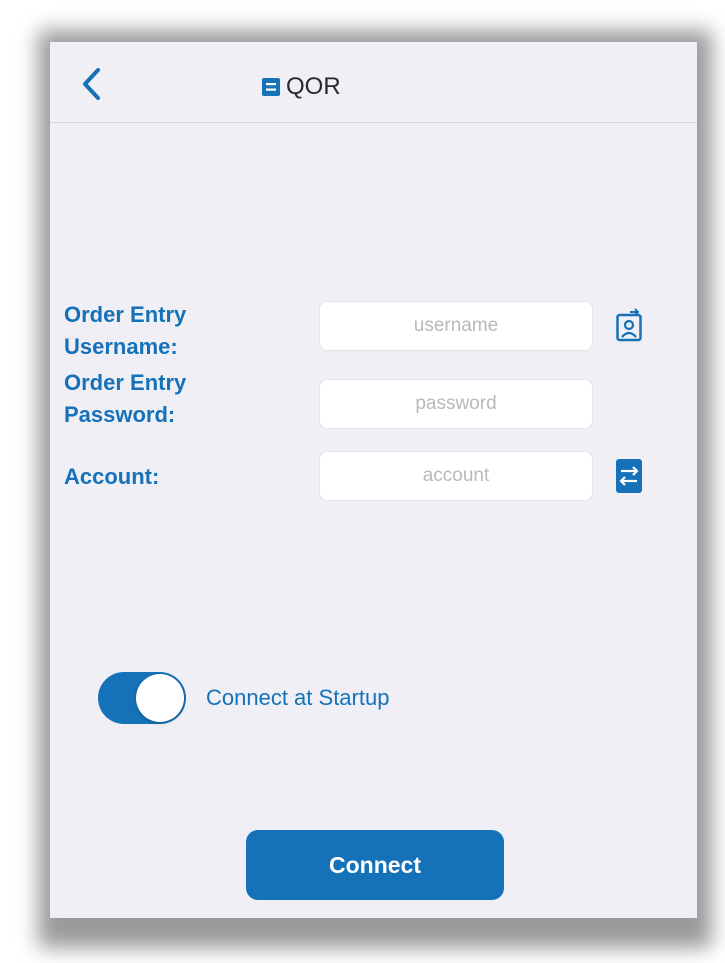  I want to click on page-title: QOR, so click(301, 87).